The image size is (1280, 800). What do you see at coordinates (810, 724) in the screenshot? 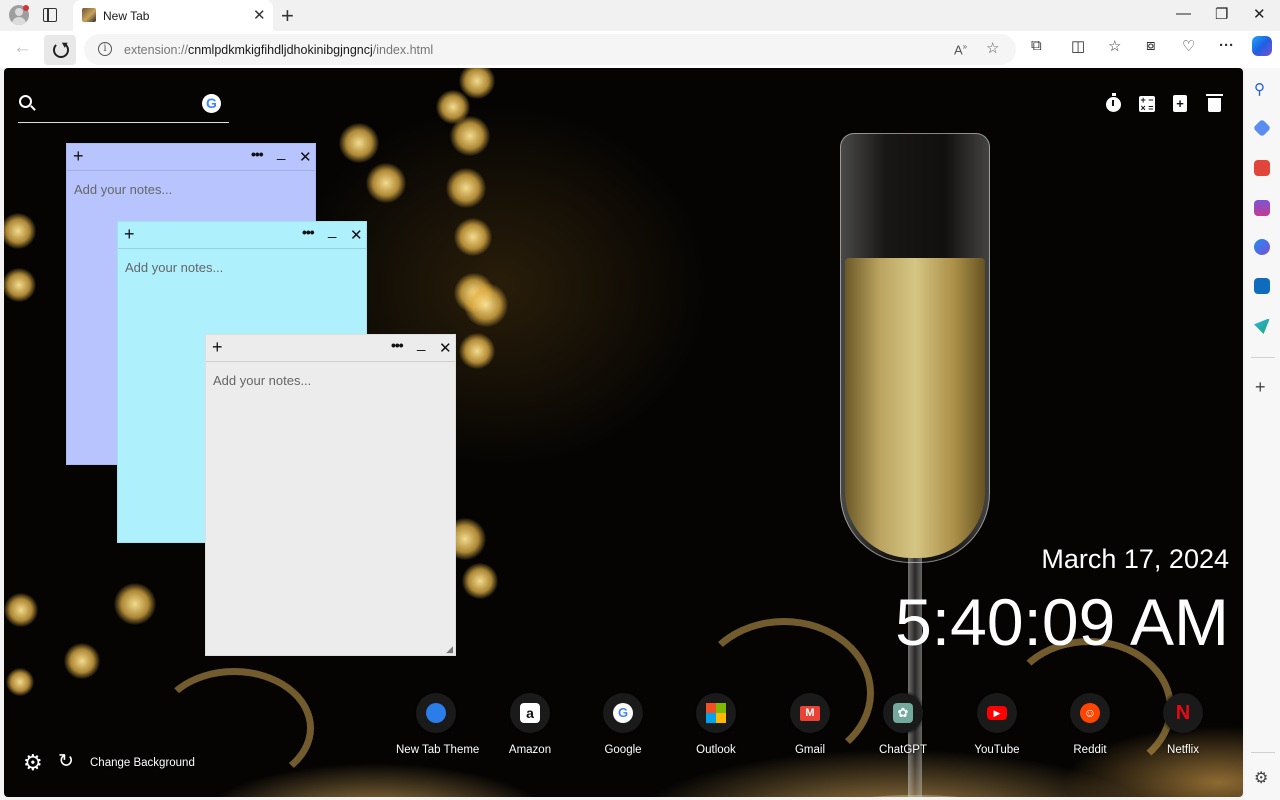
I see `shortcut-gmail: M Gmail` at bounding box center [810, 724].